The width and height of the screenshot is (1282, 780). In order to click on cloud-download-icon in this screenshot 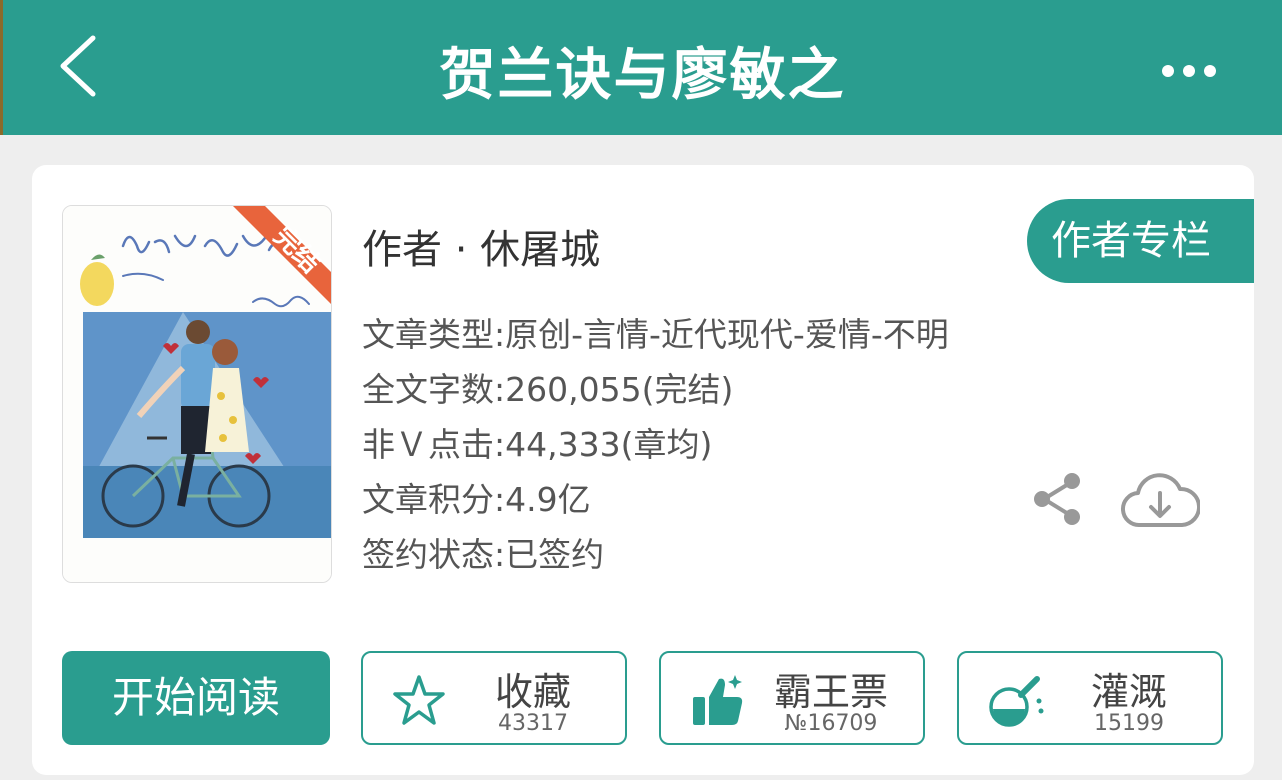, I will do `click(1161, 500)`.